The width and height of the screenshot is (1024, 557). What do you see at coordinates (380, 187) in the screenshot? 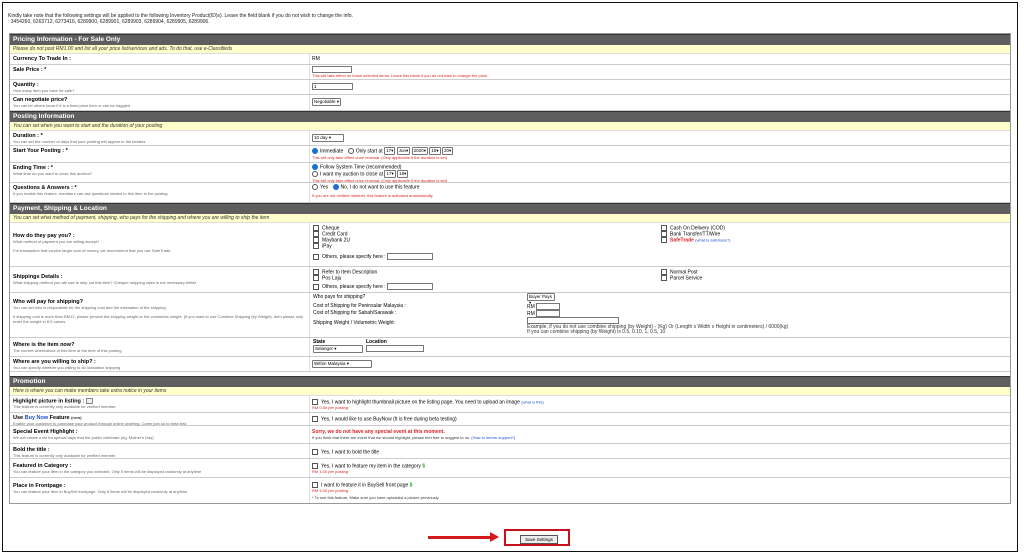
I see `qa-no-label: No, I do not want to use this feature` at bounding box center [380, 187].